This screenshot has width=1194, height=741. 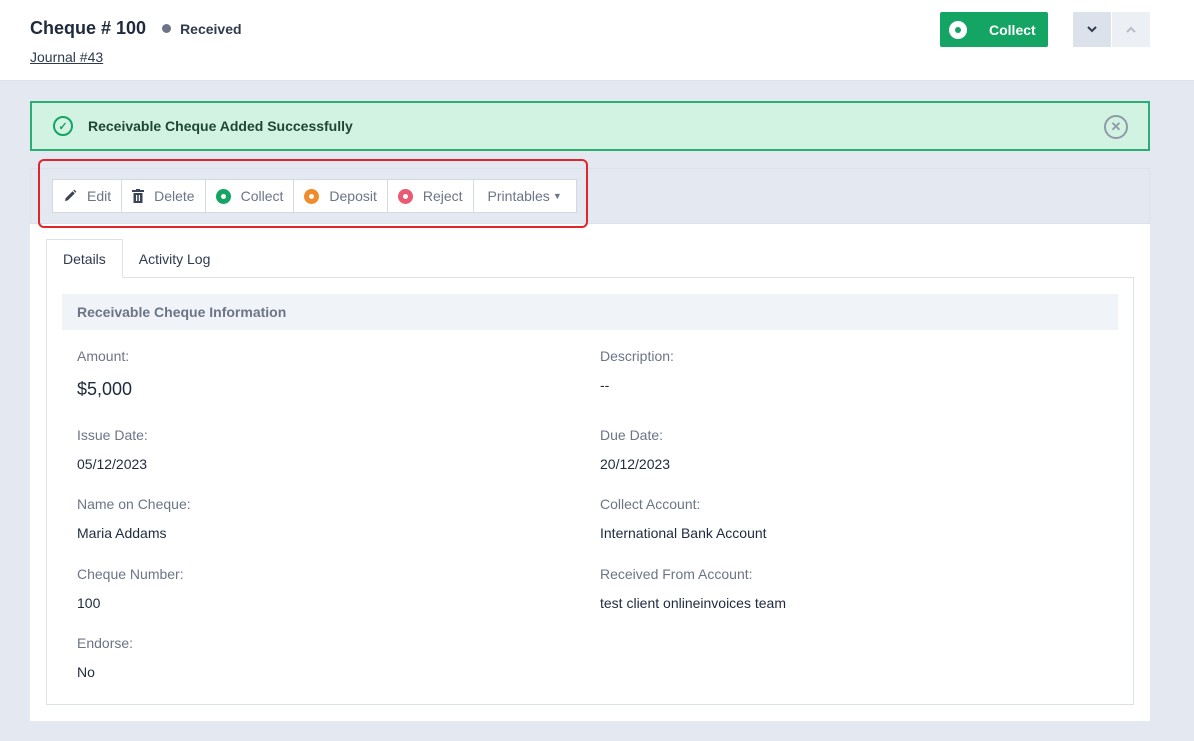 I want to click on description-field: Description: --, so click(x=637, y=370).